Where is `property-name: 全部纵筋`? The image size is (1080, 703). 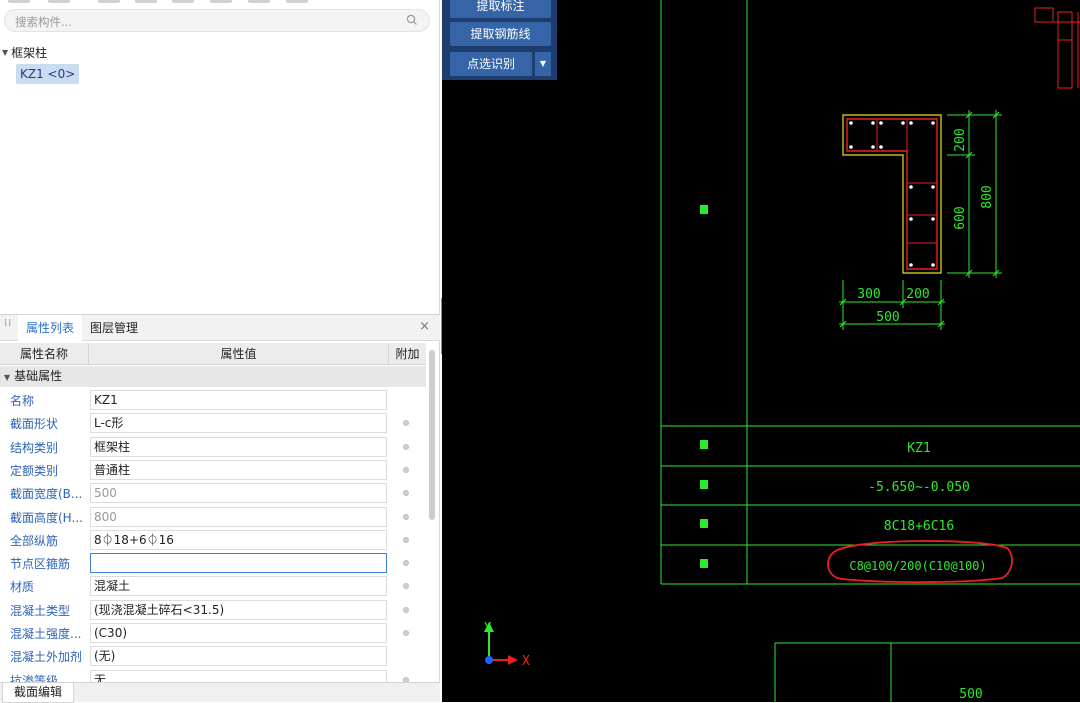 property-name: 全部纵筋 is located at coordinates (34, 540).